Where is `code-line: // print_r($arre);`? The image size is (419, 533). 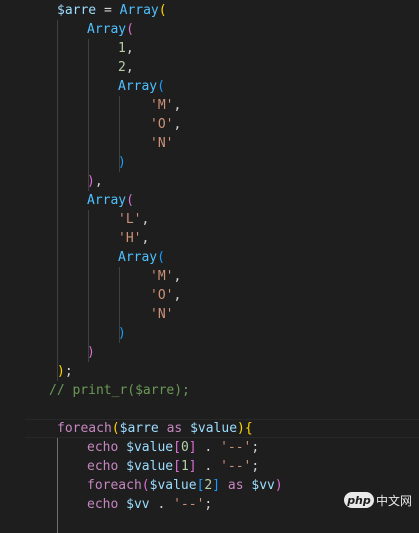
code-line: // print_r($arre); is located at coordinates (119, 390).